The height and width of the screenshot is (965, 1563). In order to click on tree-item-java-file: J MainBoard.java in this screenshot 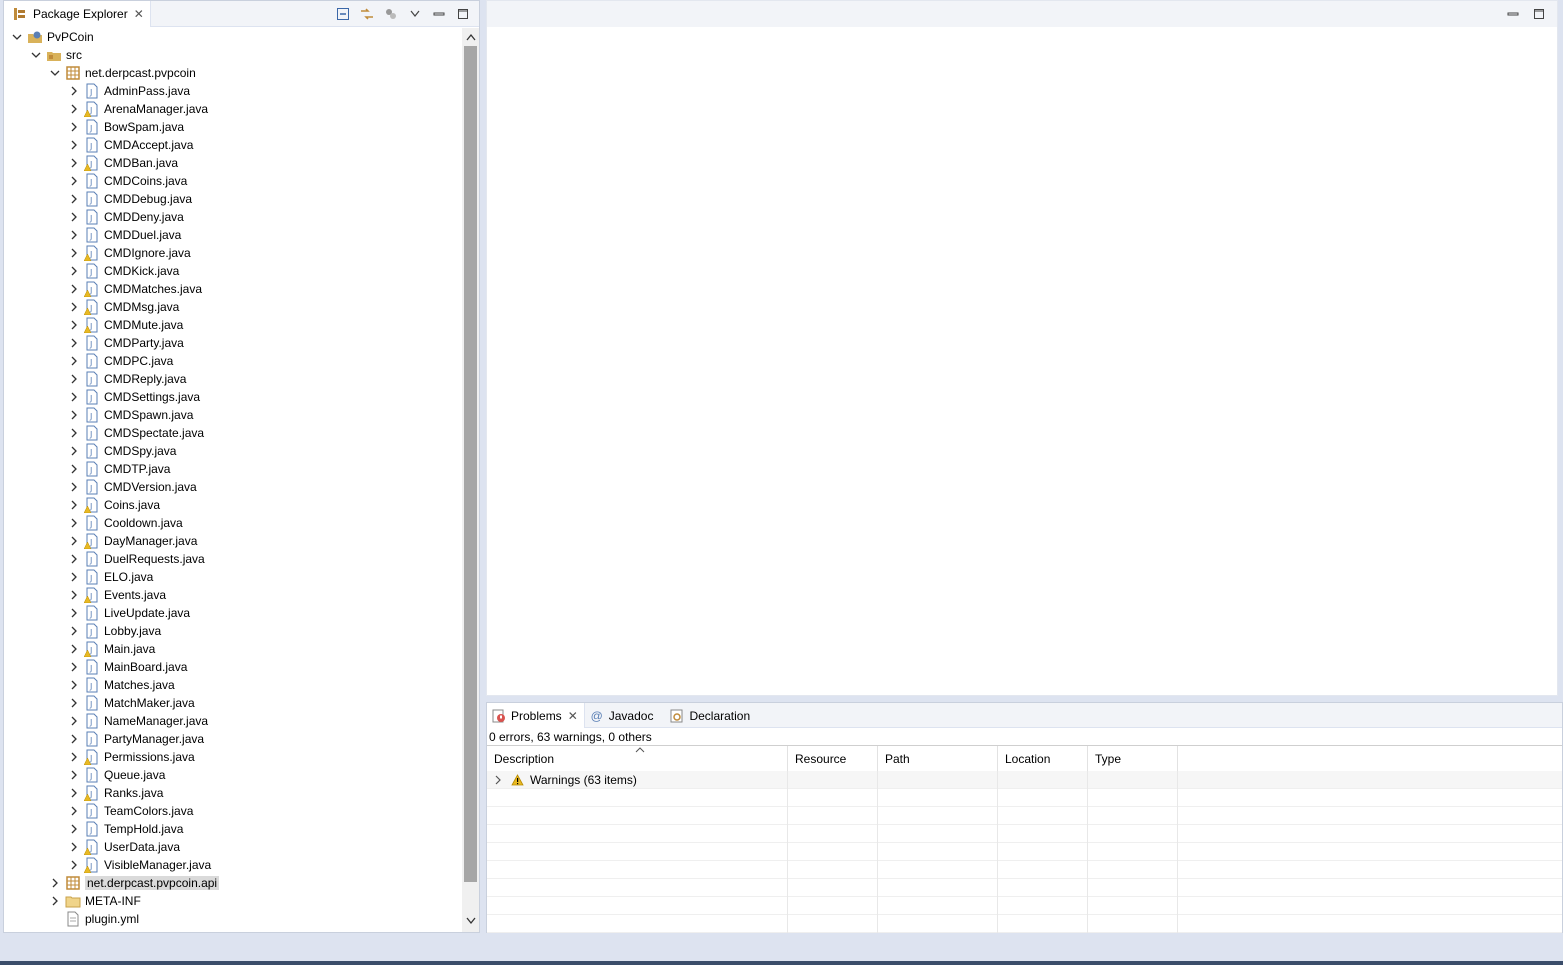, I will do `click(127, 667)`.